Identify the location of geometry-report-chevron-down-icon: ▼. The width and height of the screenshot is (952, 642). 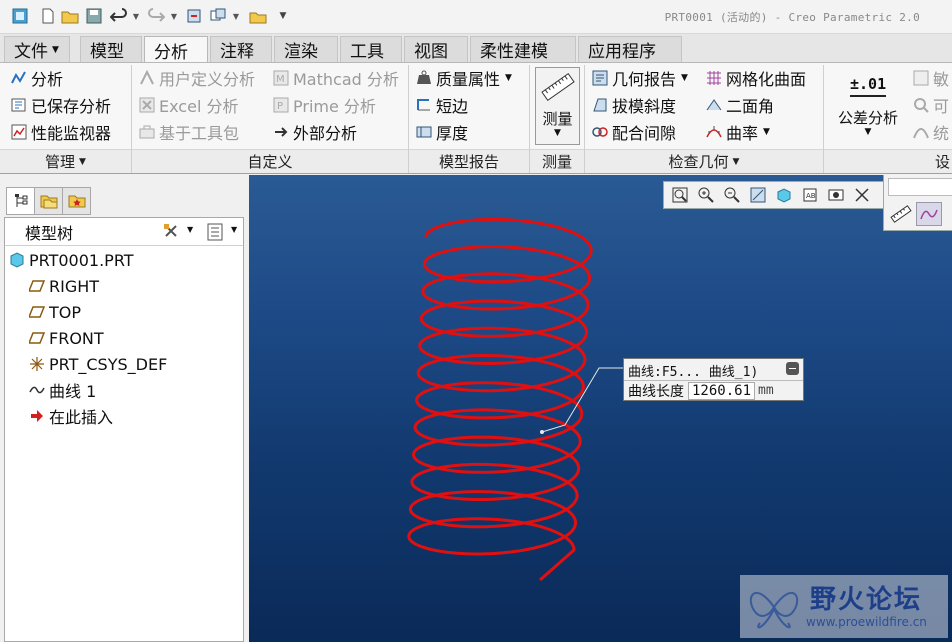
(684, 78).